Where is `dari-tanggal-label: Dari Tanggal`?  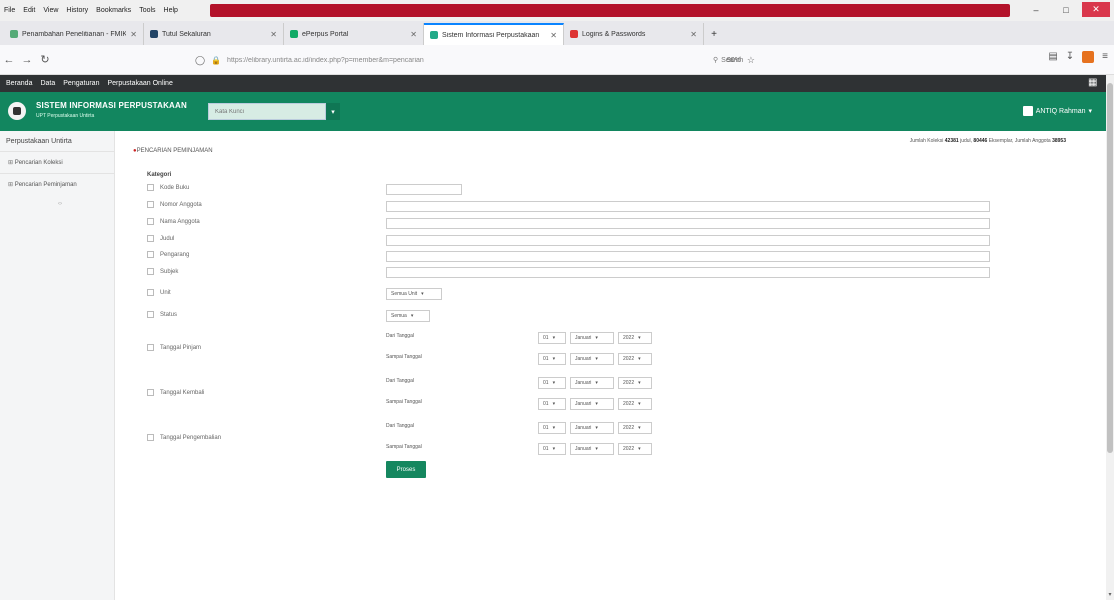
dari-tanggal-label: Dari Tanggal is located at coordinates (400, 336).